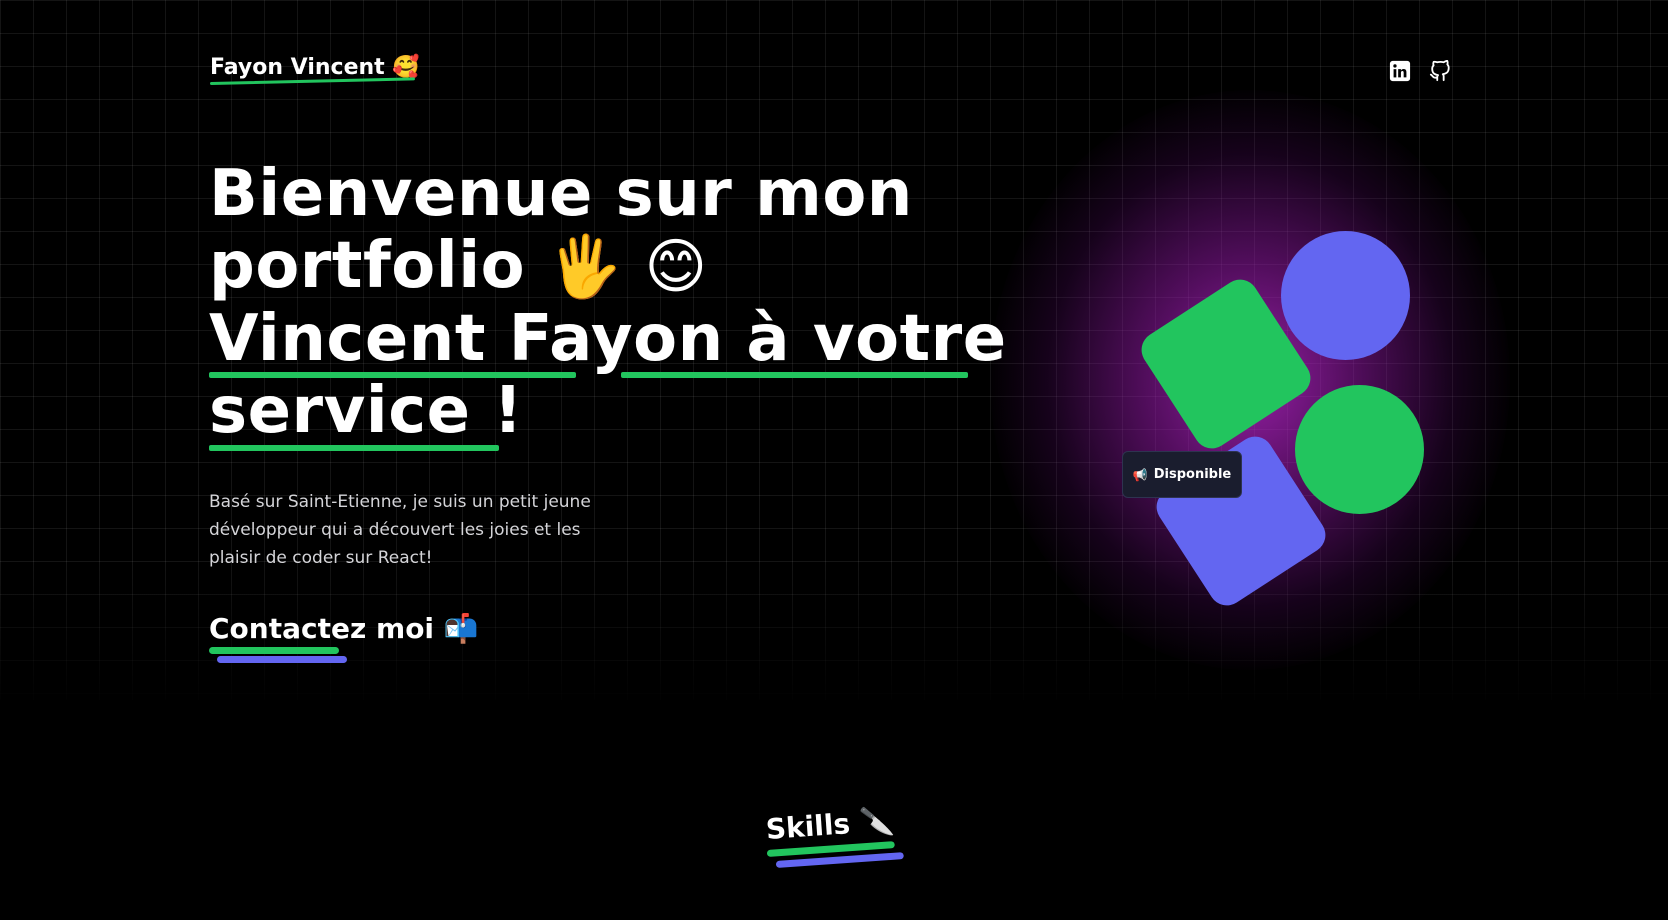 This screenshot has width=1668, height=920. I want to click on wave-smile-emojis: 🖐️ 😊, so click(627, 267).